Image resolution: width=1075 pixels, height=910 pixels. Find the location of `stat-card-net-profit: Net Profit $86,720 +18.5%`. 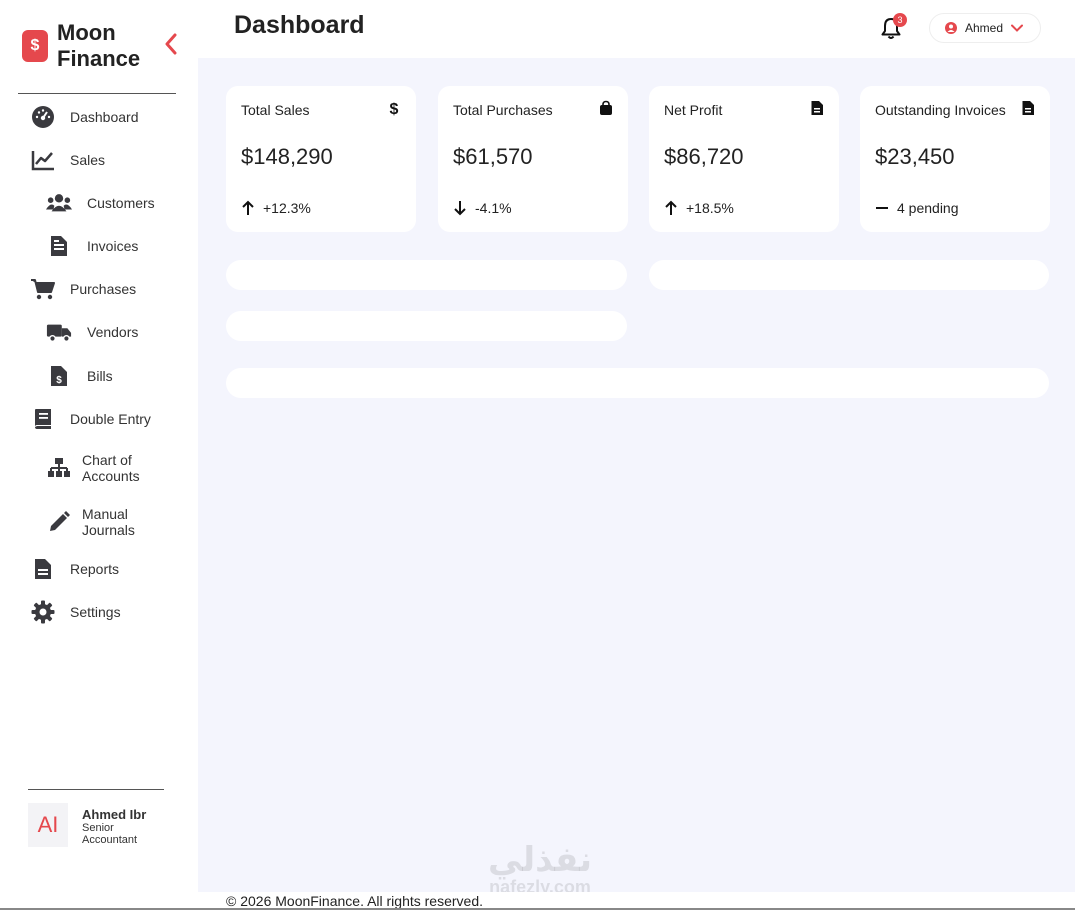

stat-card-net-profit: Net Profit $86,720 +18.5% is located at coordinates (744, 159).